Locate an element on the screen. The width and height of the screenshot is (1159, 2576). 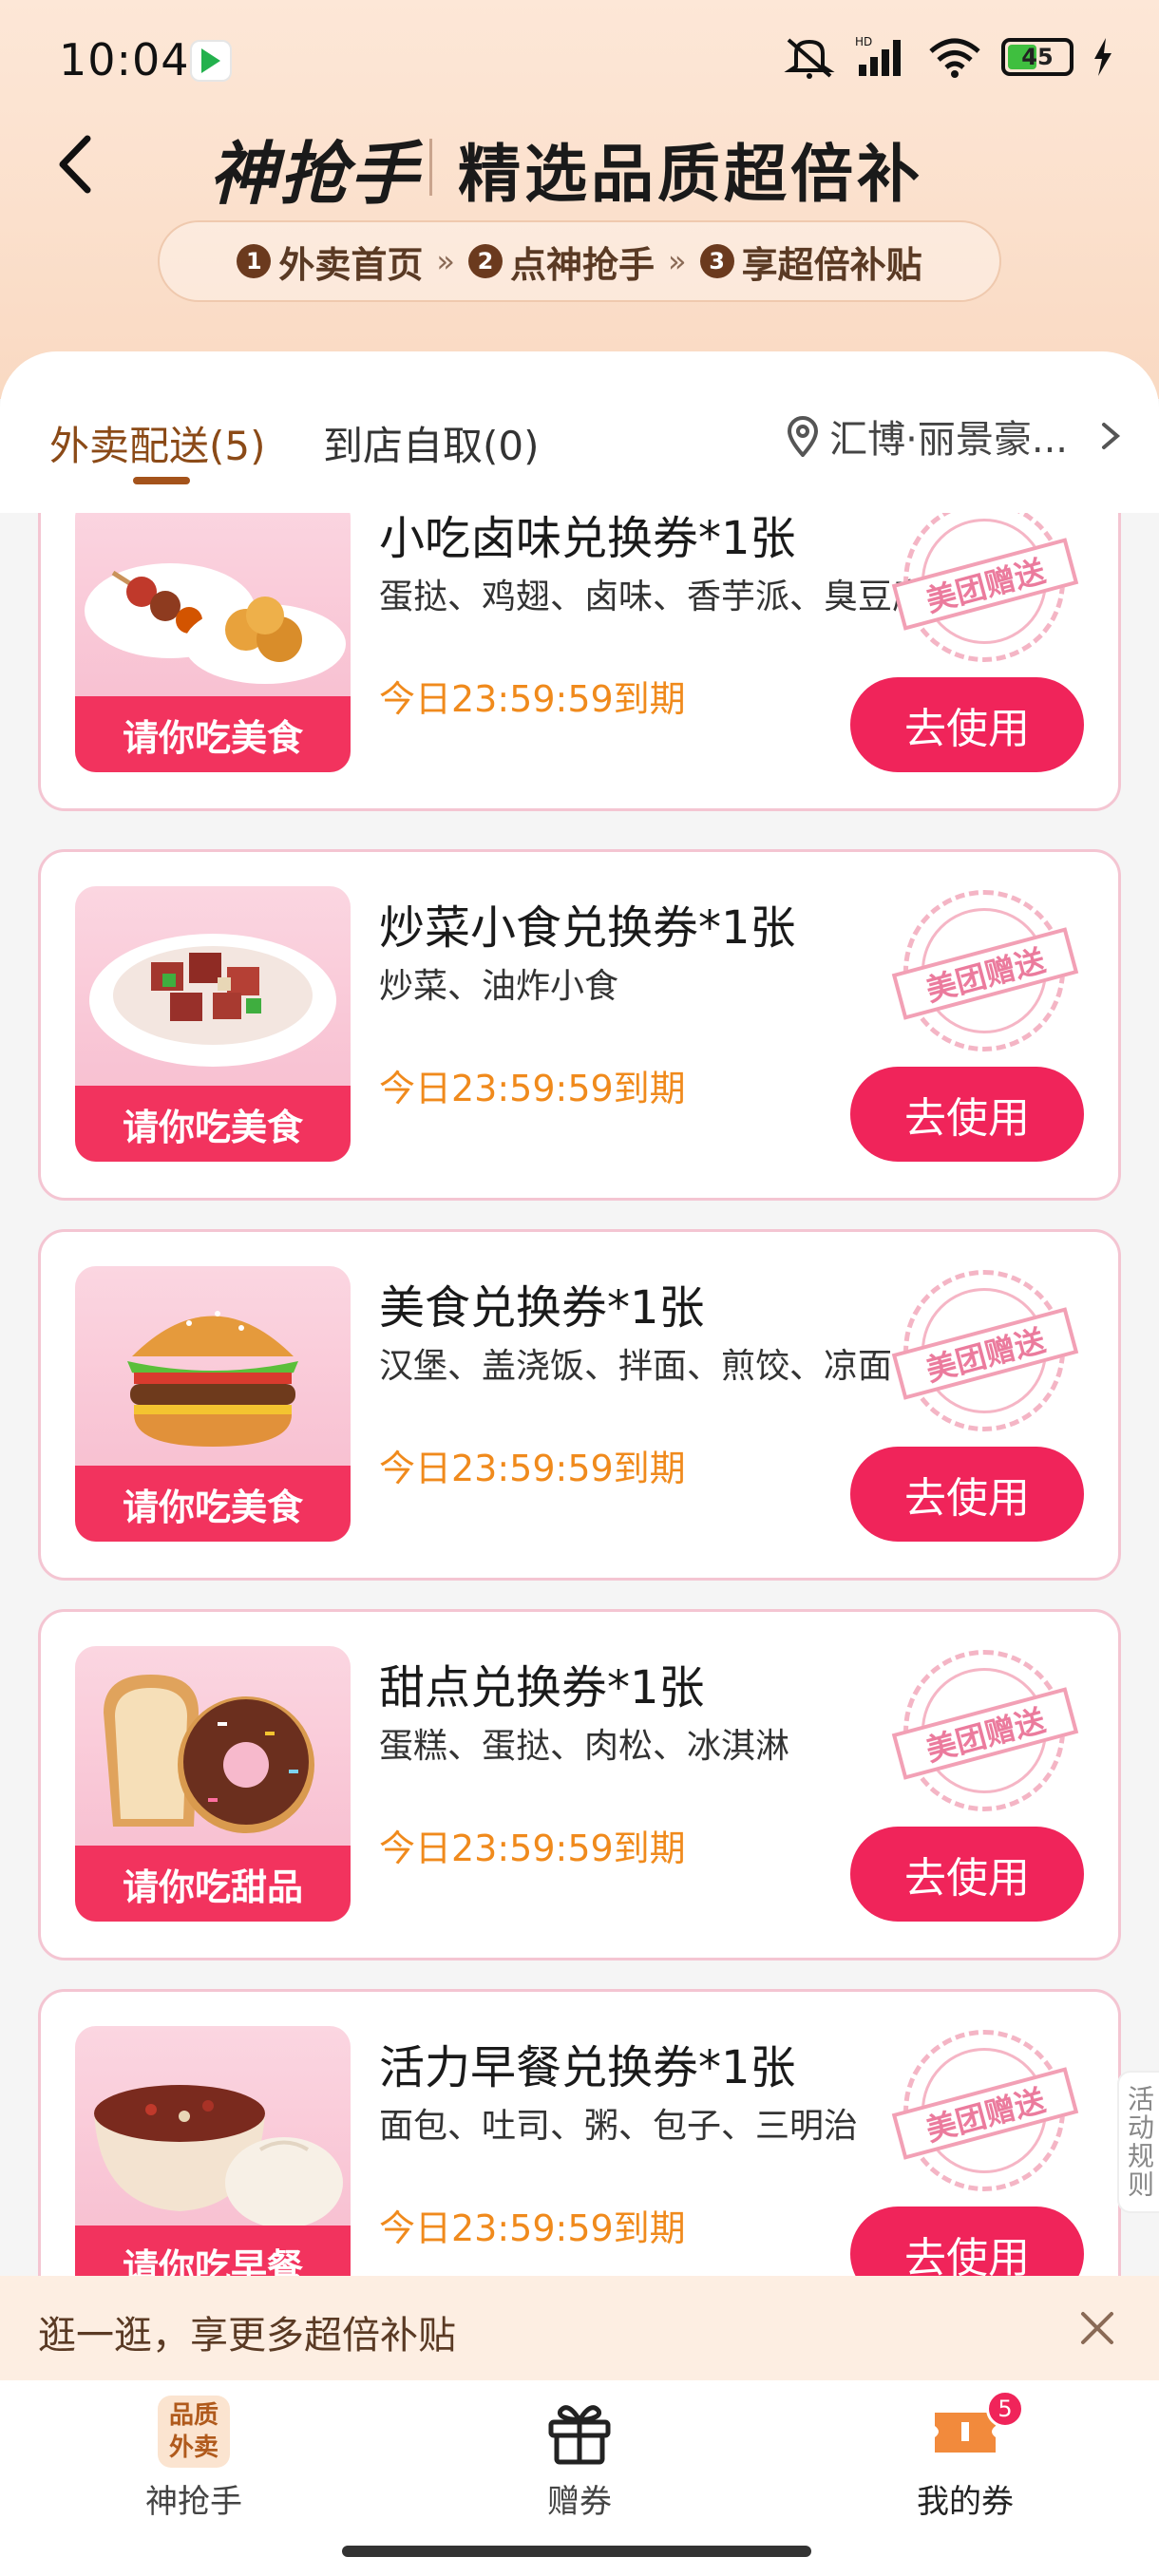
burger-icon is located at coordinates (212, 1379).